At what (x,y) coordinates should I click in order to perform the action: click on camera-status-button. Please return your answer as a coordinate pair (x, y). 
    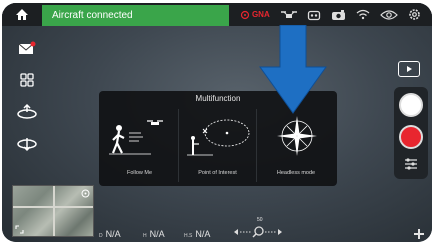
    Looking at the image, I should click on (338, 15).